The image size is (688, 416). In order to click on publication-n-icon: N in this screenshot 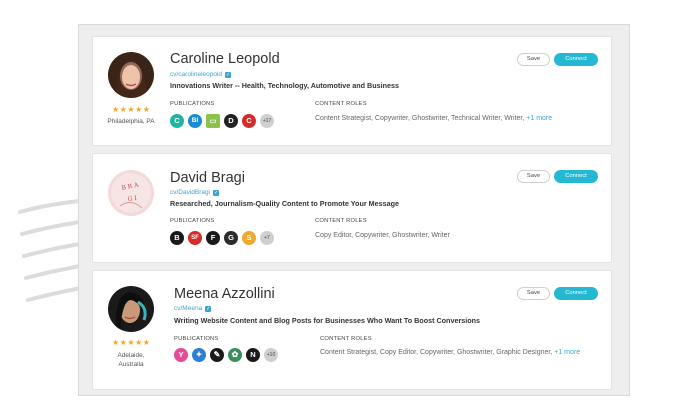, I will do `click(253, 355)`.